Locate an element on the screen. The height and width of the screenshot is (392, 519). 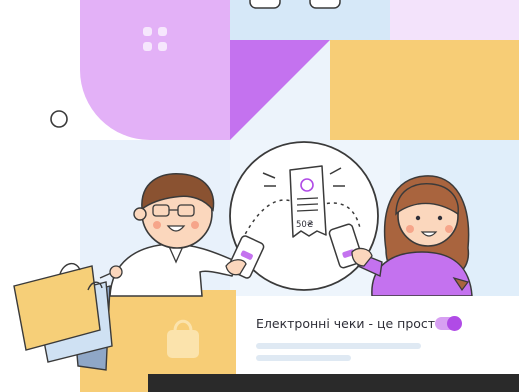
bg-block-top-pink is located at coordinates (454, 20).